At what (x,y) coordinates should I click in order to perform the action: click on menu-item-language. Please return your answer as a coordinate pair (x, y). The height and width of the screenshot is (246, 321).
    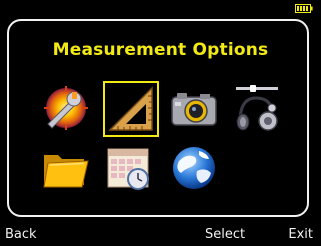
    Looking at the image, I should click on (194, 168).